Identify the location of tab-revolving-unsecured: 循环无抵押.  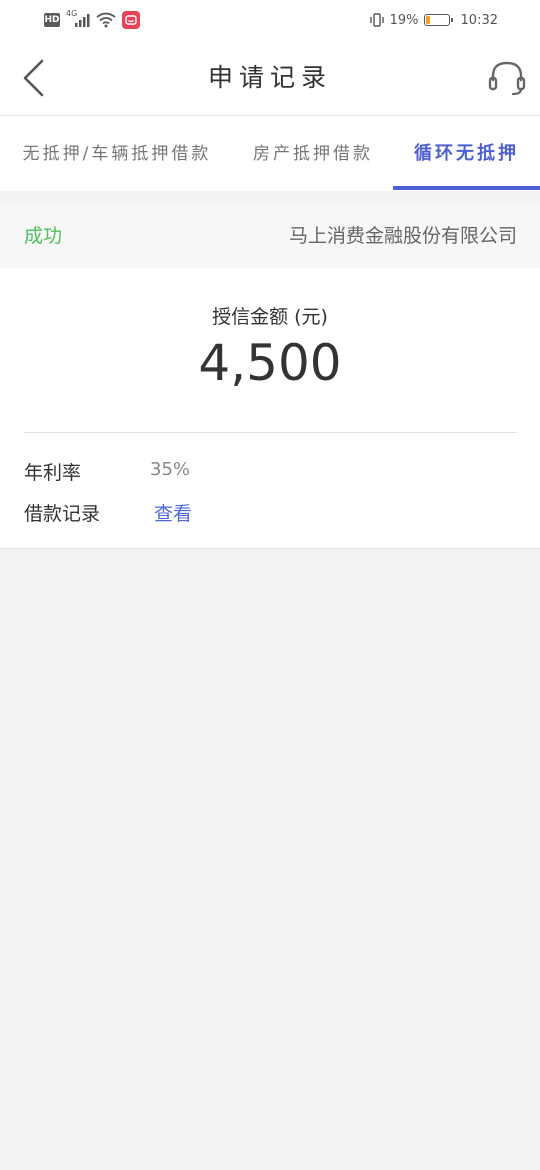
(466, 153).